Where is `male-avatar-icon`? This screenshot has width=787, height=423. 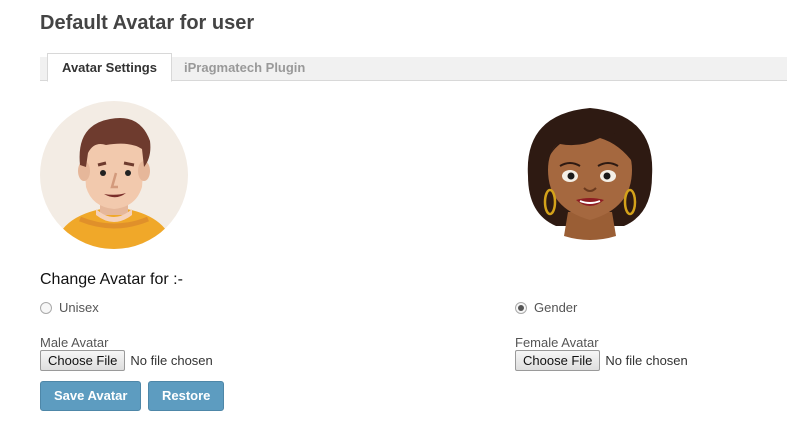 male-avatar-icon is located at coordinates (114, 175).